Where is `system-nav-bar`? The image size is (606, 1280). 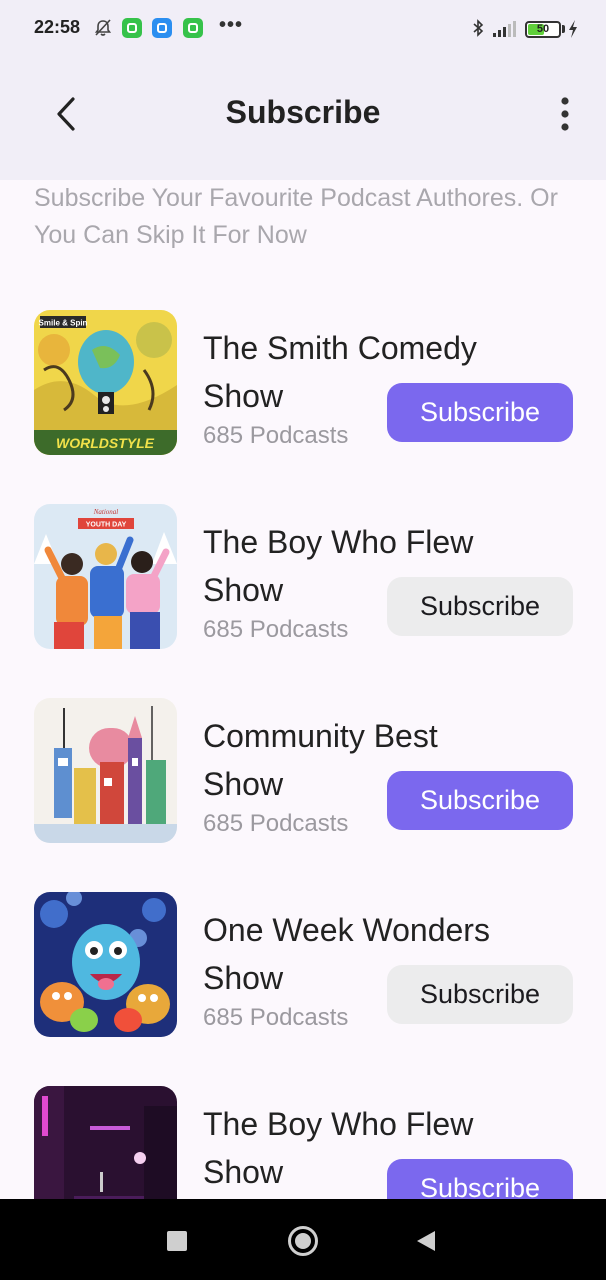
system-nav-bar is located at coordinates (303, 1239).